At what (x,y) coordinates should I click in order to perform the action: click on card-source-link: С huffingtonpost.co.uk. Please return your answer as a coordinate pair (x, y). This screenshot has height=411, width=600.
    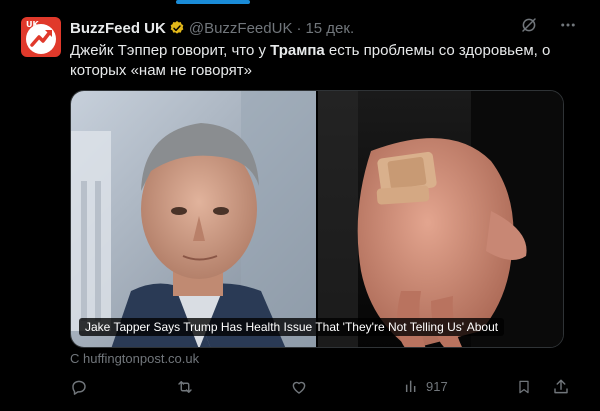
    Looking at the image, I should click on (134, 358).